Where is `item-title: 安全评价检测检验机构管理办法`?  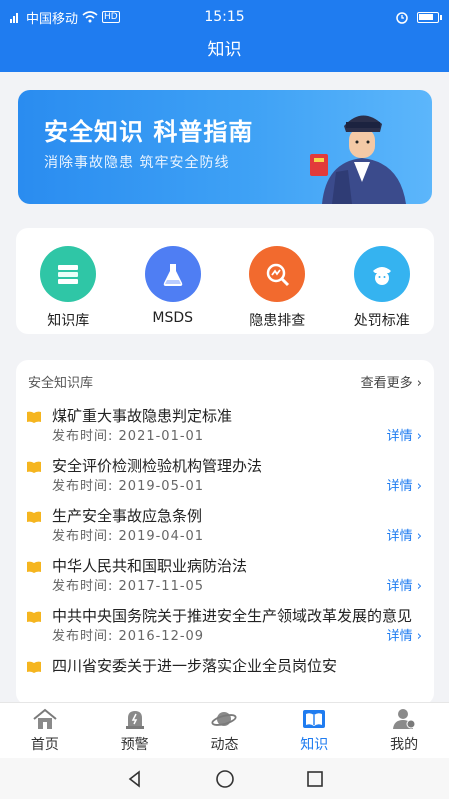 item-title: 安全评价检测检验机构管理办法 is located at coordinates (157, 466).